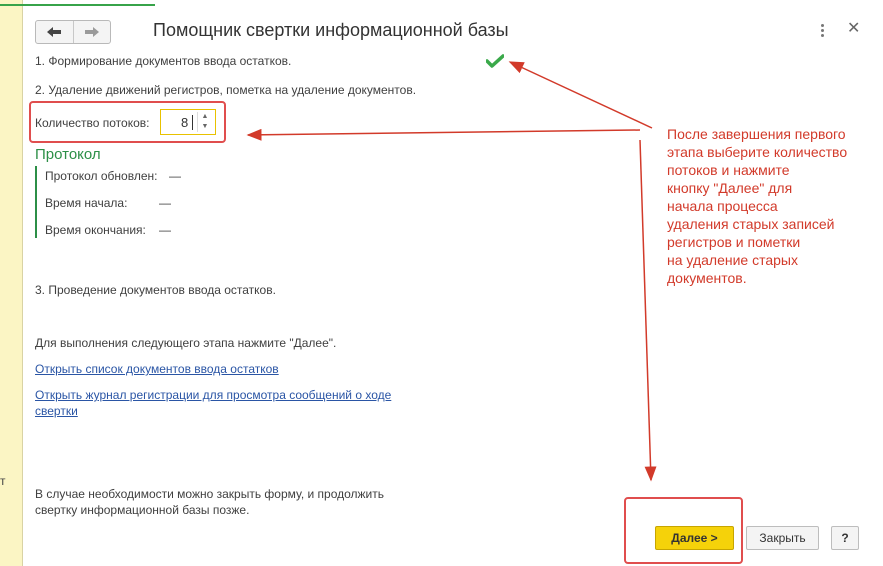 The width and height of the screenshot is (883, 566). I want to click on arrow-to-threads, so click(443, 134).